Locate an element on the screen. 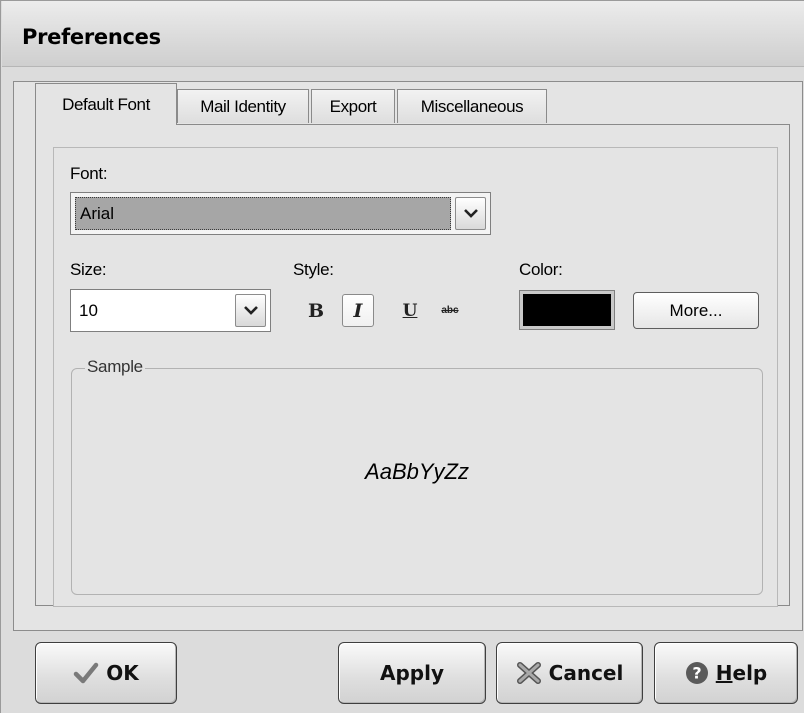 This screenshot has height=713, width=804. size-select-value: 10 is located at coordinates (88, 310).